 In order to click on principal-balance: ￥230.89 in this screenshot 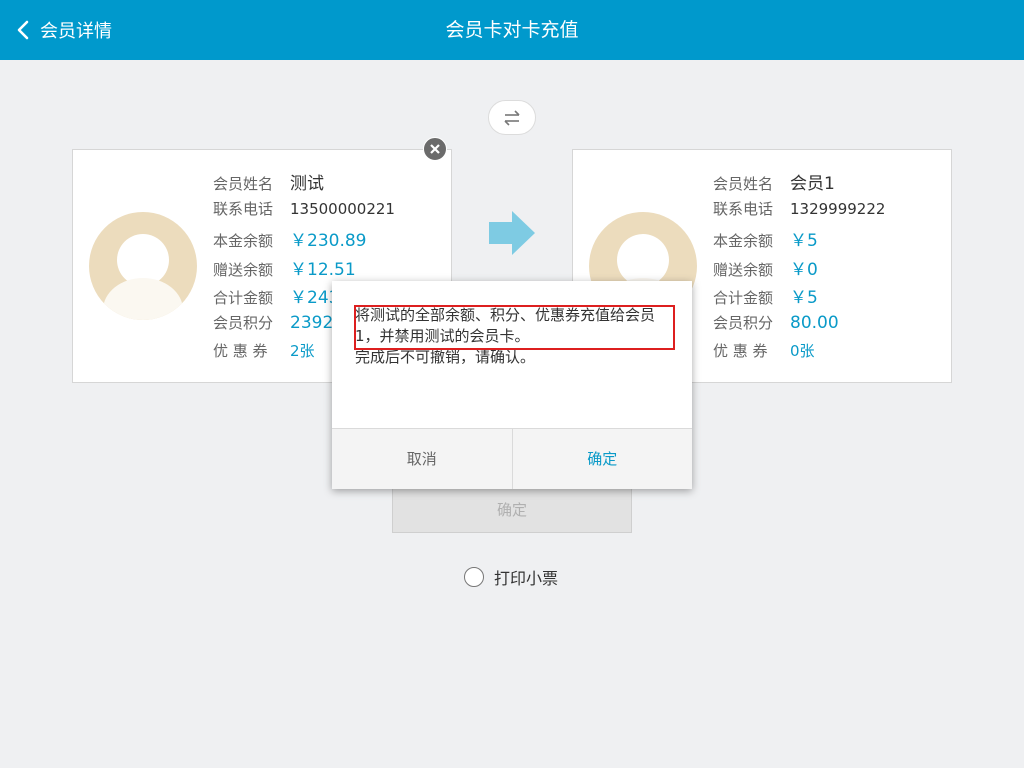, I will do `click(328, 241)`.